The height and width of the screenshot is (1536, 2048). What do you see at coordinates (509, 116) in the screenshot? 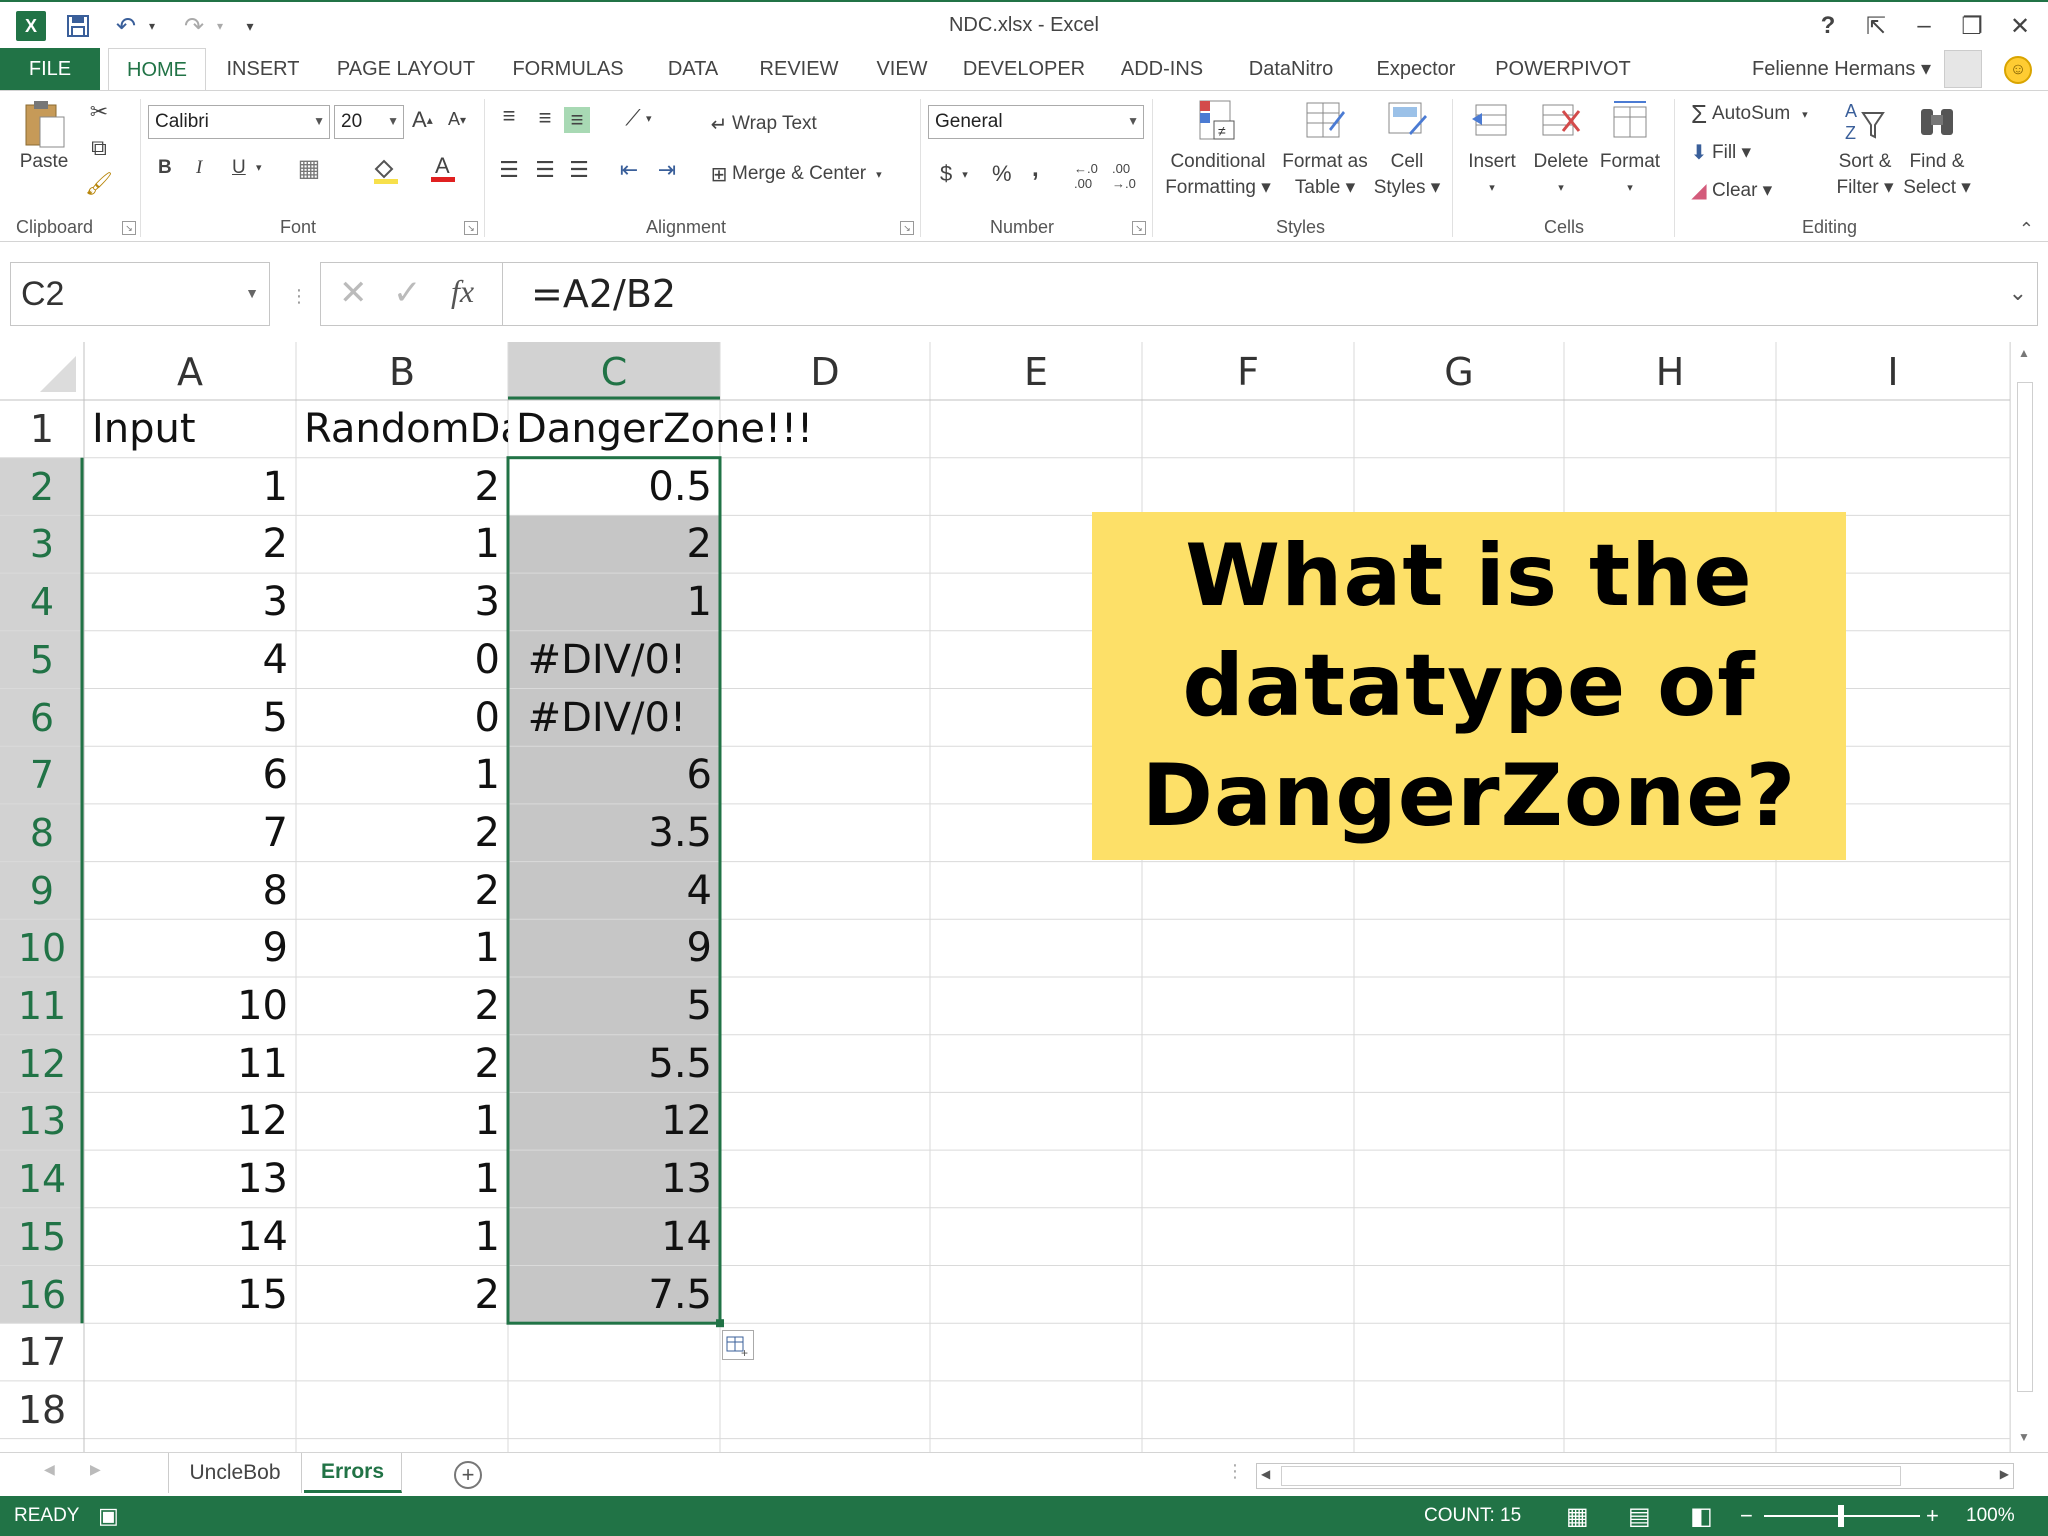
I see `top-align-icon: ≡` at bounding box center [509, 116].